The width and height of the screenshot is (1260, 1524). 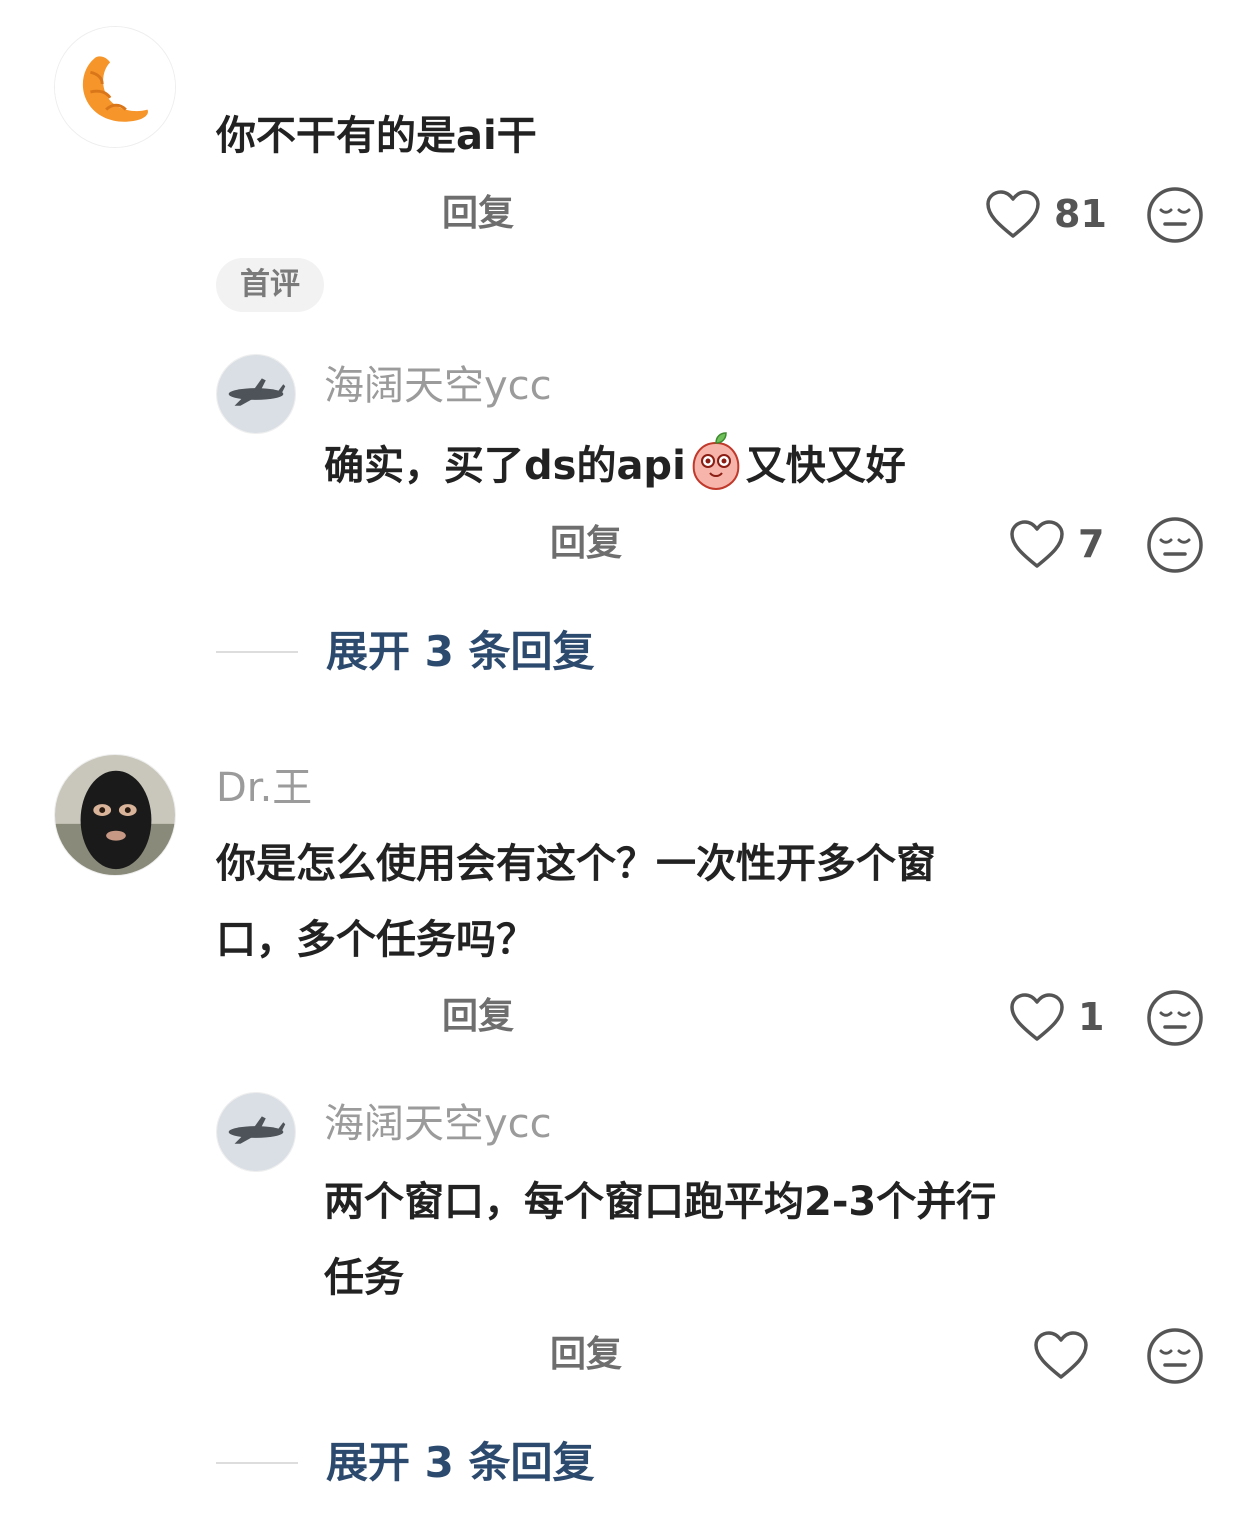 I want to click on reply-text-part: 确实，买了ds的api, so click(x=505, y=466).